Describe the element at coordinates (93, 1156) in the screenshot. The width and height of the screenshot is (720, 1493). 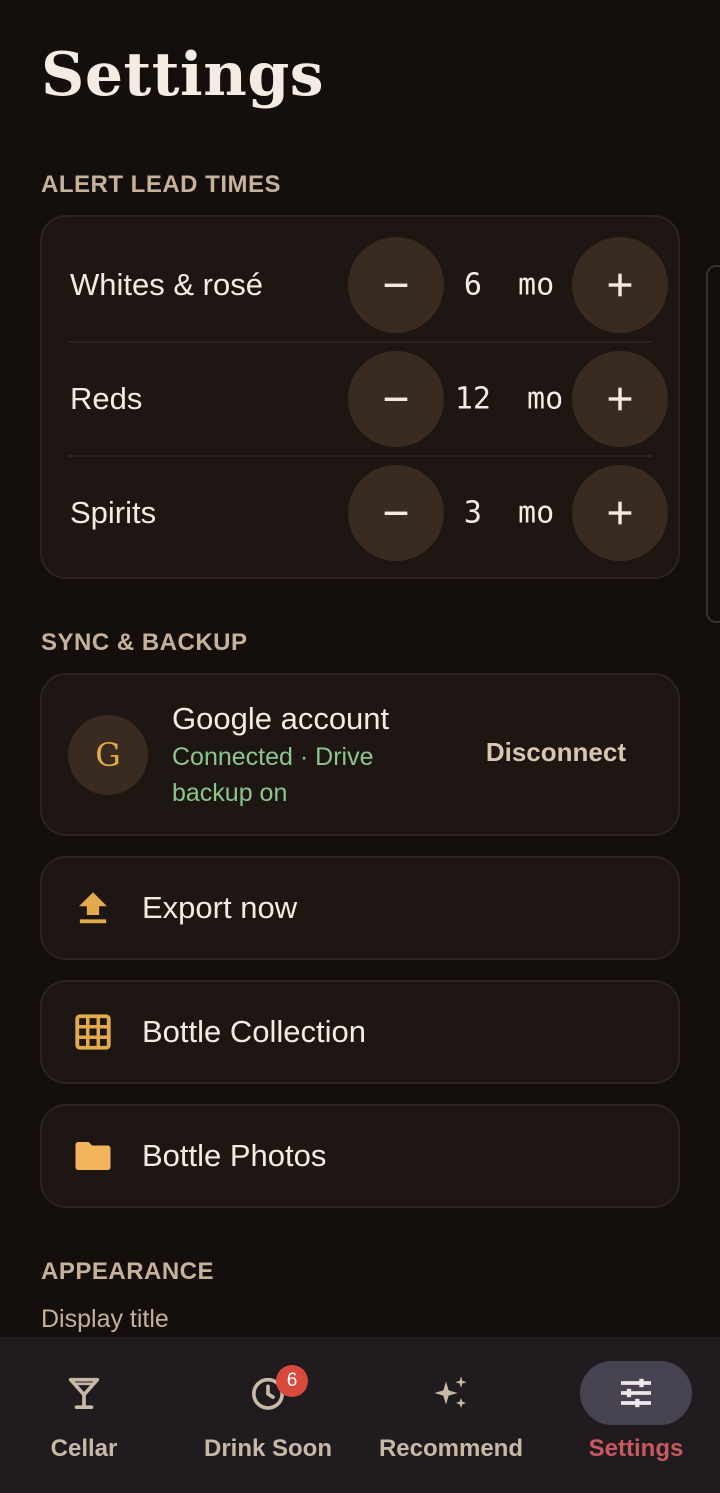
I see `folder-icon` at that location.